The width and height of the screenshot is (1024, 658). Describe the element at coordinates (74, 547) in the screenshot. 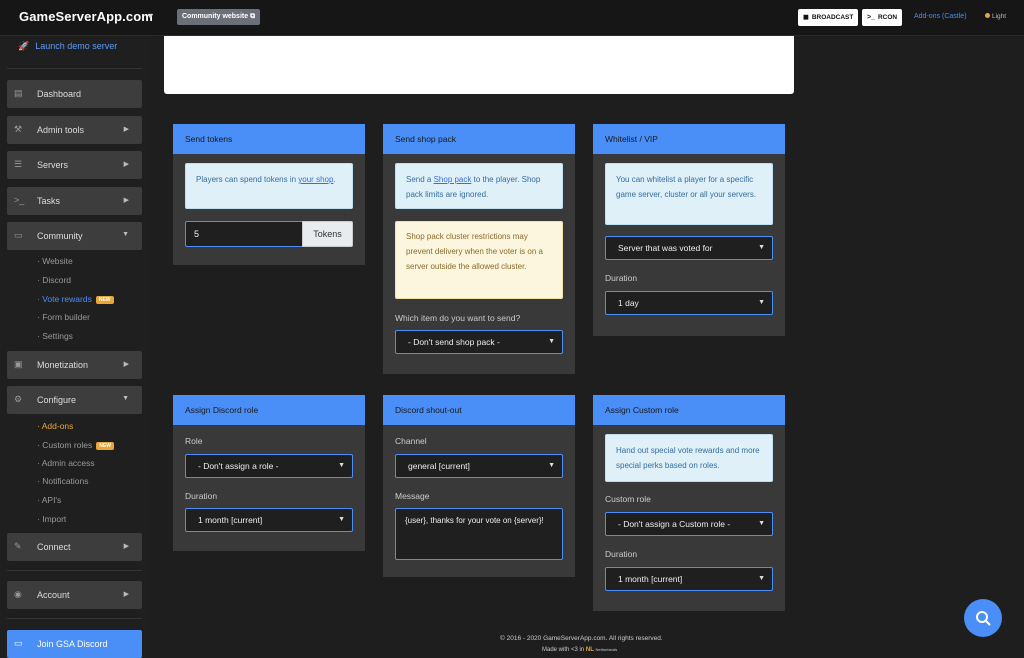

I see `sidebar-item-connect: ✎ Connect ▶` at that location.